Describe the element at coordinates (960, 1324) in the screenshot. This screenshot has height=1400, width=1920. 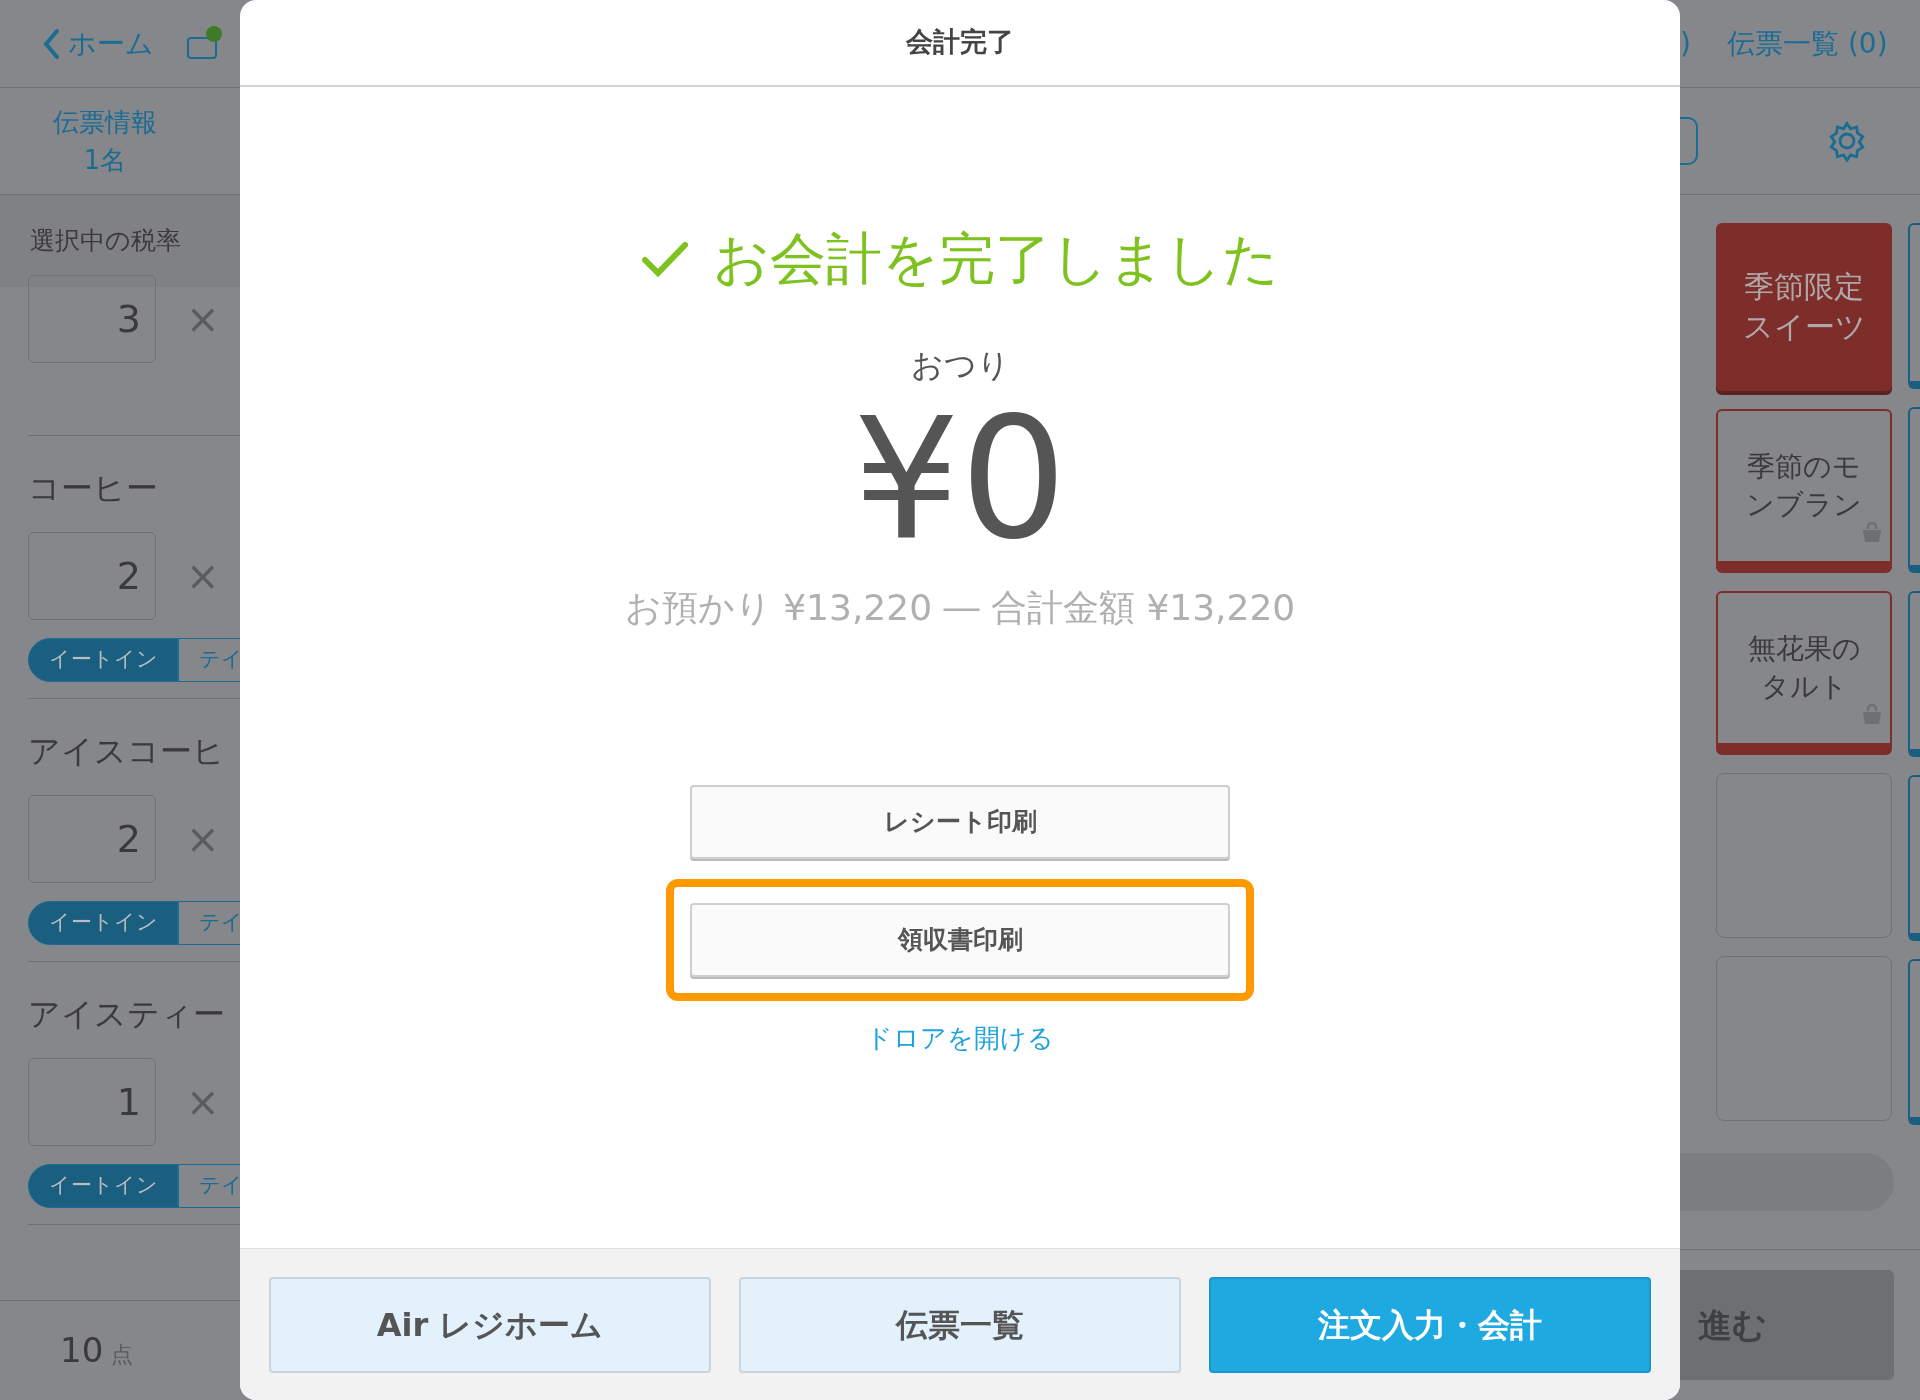
I see `footer-button: 伝票一覧` at that location.